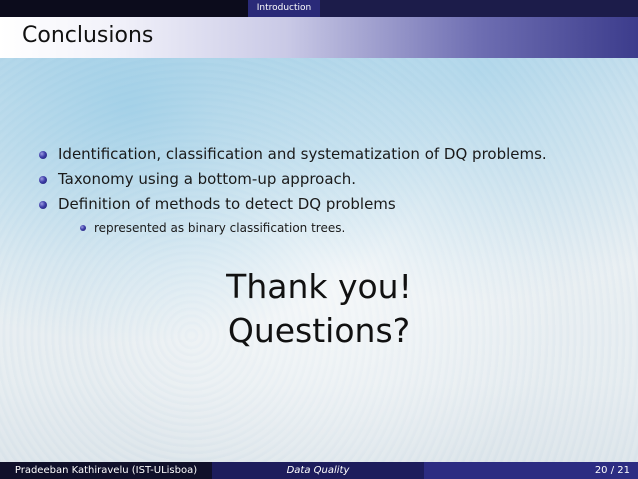 This screenshot has height=479, width=638. Describe the element at coordinates (207, 179) in the screenshot. I see `bullet-text: Taxonomy using a bottom-up approach.` at that location.